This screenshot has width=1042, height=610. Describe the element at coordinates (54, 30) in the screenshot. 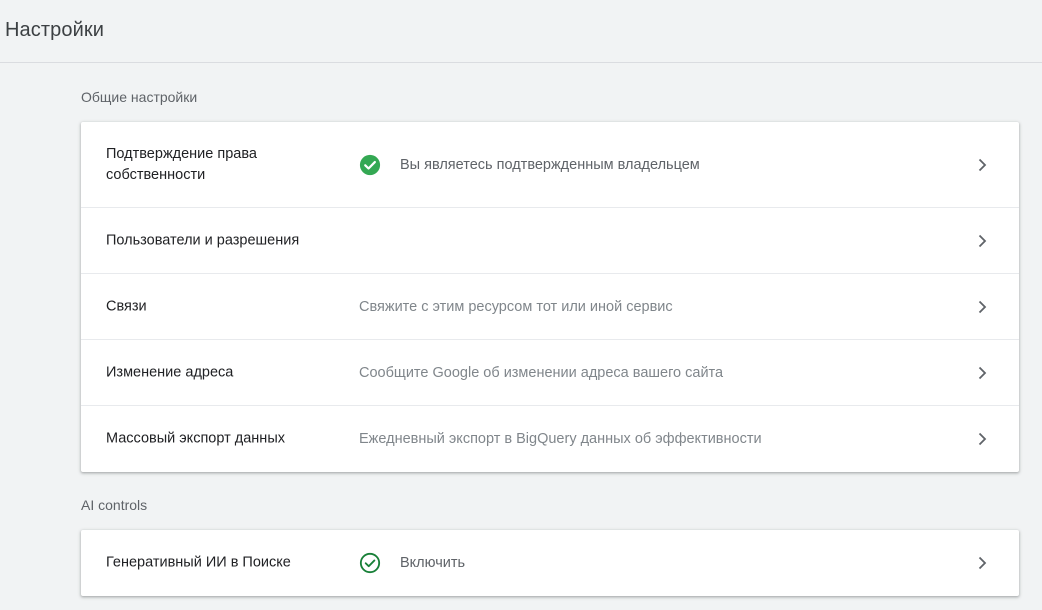

I see `page-title: Настройки` at that location.